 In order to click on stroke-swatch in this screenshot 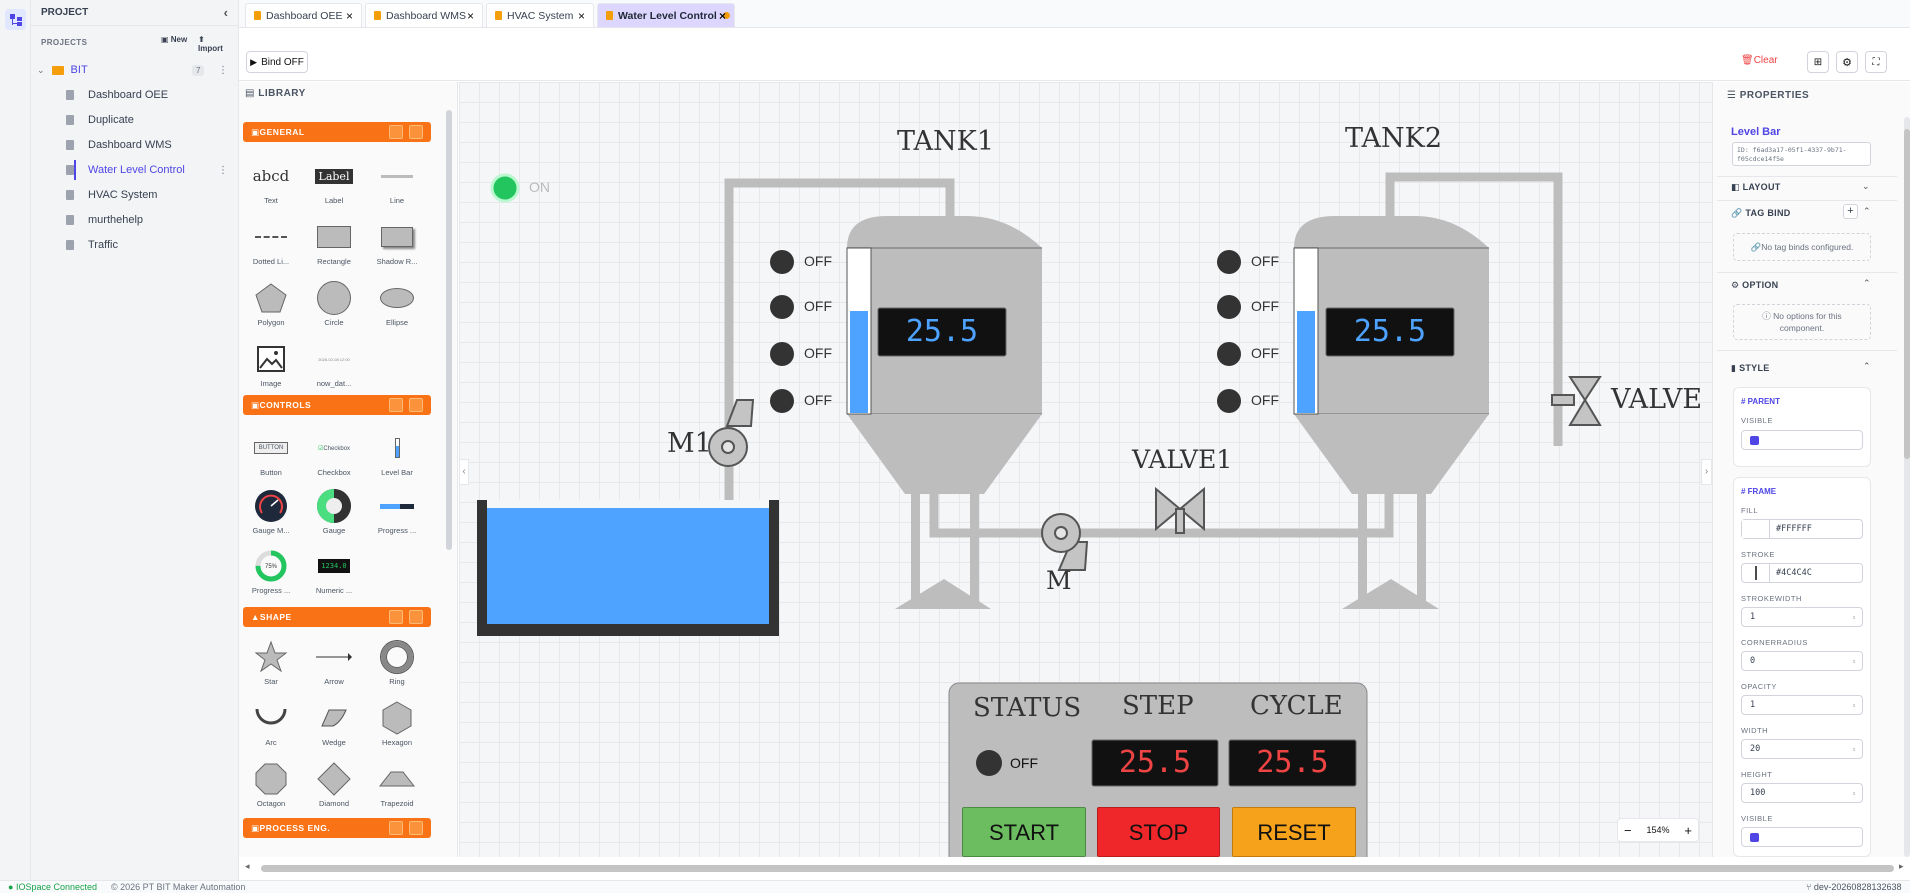, I will do `click(1756, 573)`.